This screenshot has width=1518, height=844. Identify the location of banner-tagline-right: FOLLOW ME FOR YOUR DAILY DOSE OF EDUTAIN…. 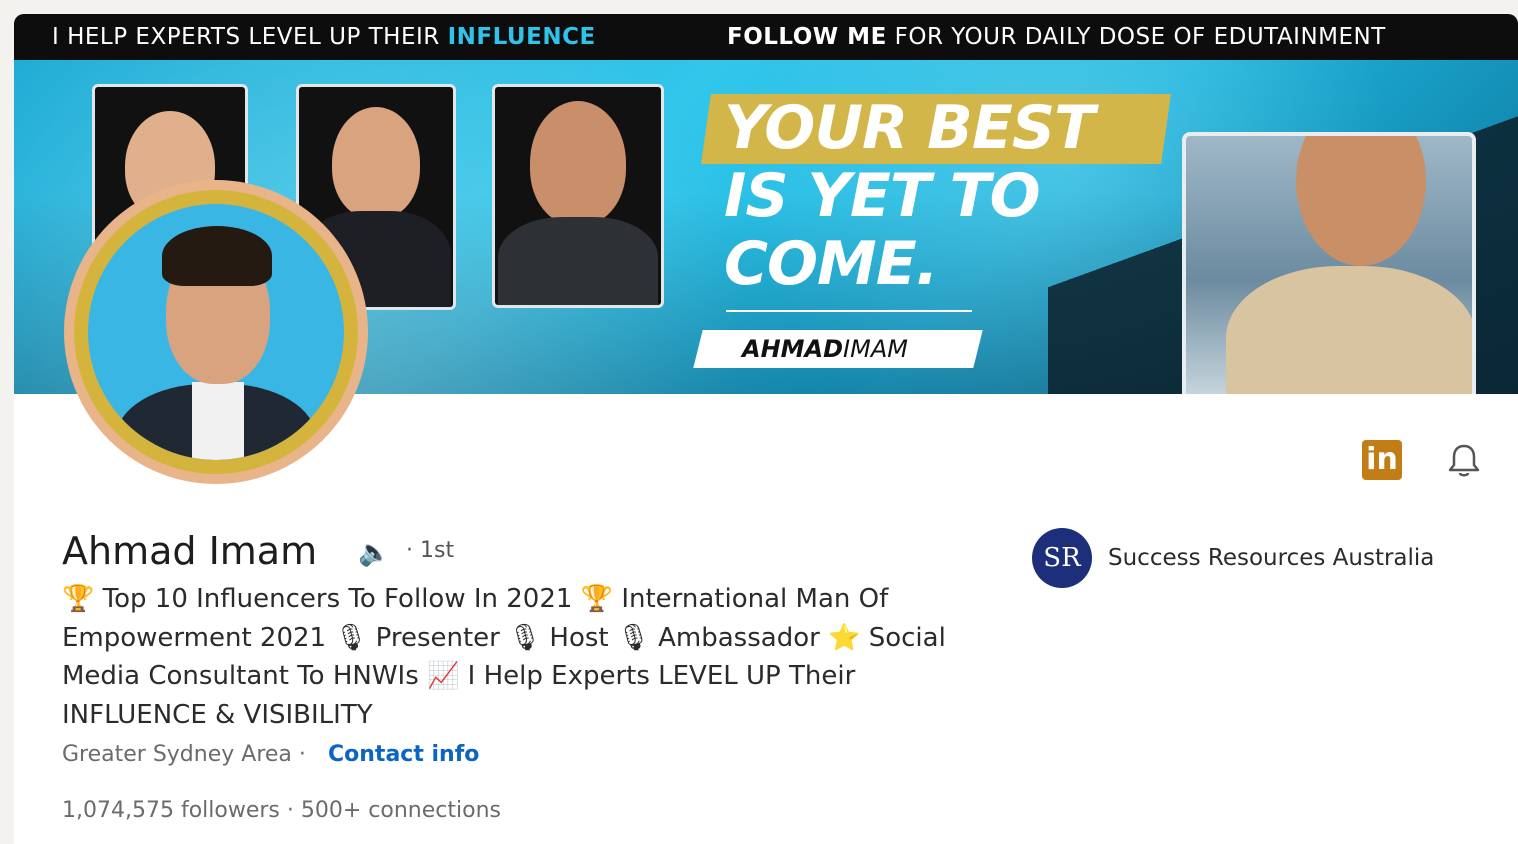
(1056, 37).